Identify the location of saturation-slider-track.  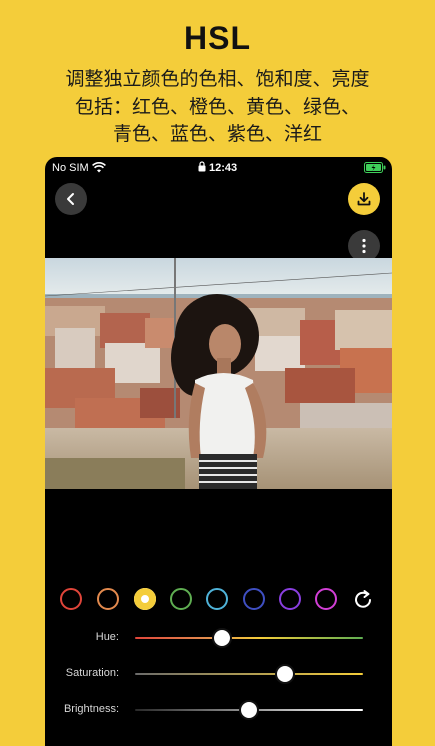
(249, 674).